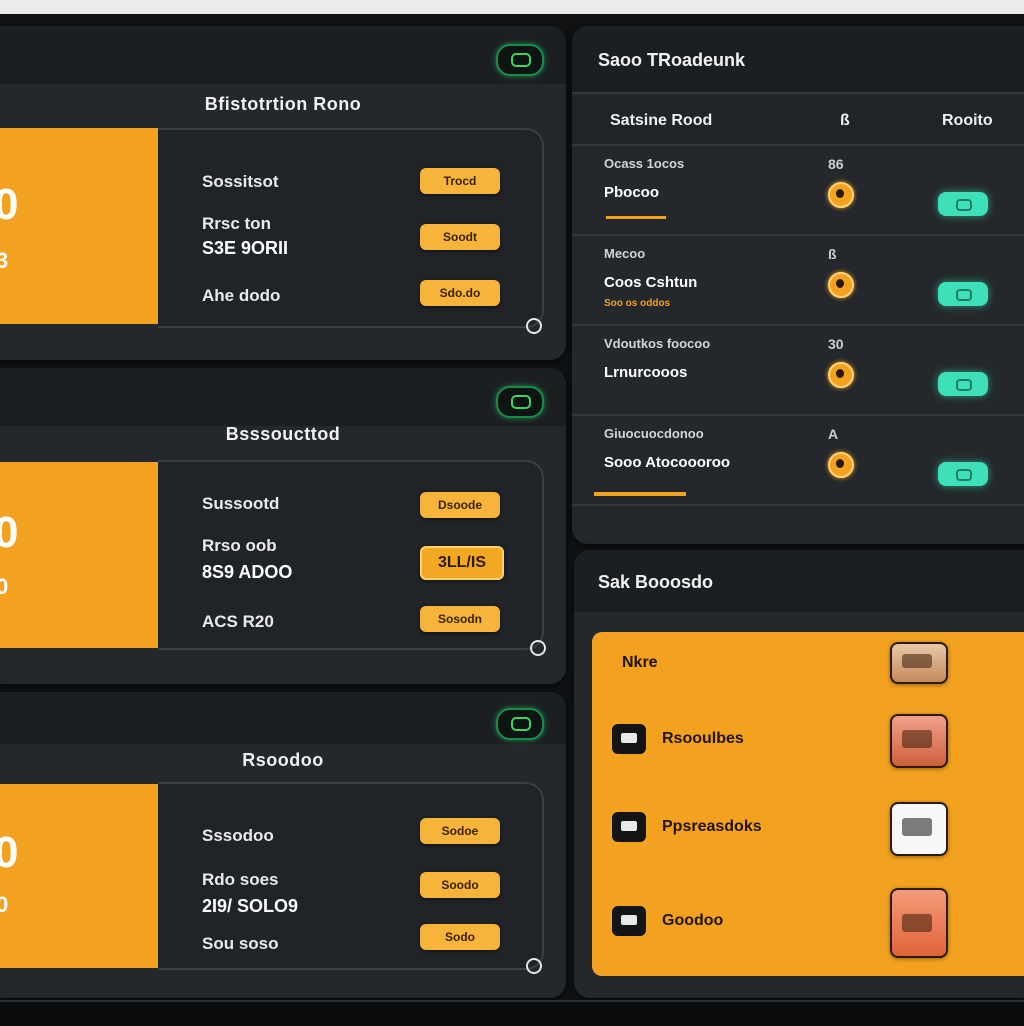  What do you see at coordinates (808, 827) in the screenshot?
I see `list-item: Ppsreasdoks` at bounding box center [808, 827].